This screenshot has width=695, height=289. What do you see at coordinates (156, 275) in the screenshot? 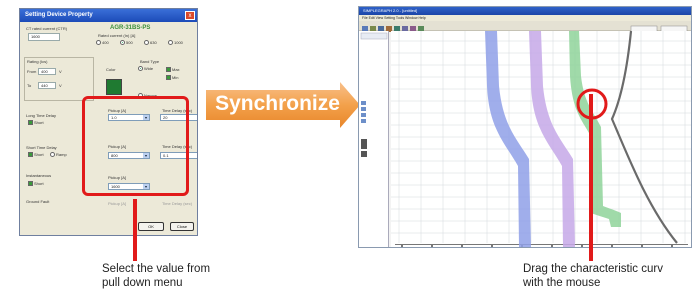
I see `left-caption: Select the value from pull down menu` at bounding box center [156, 275].